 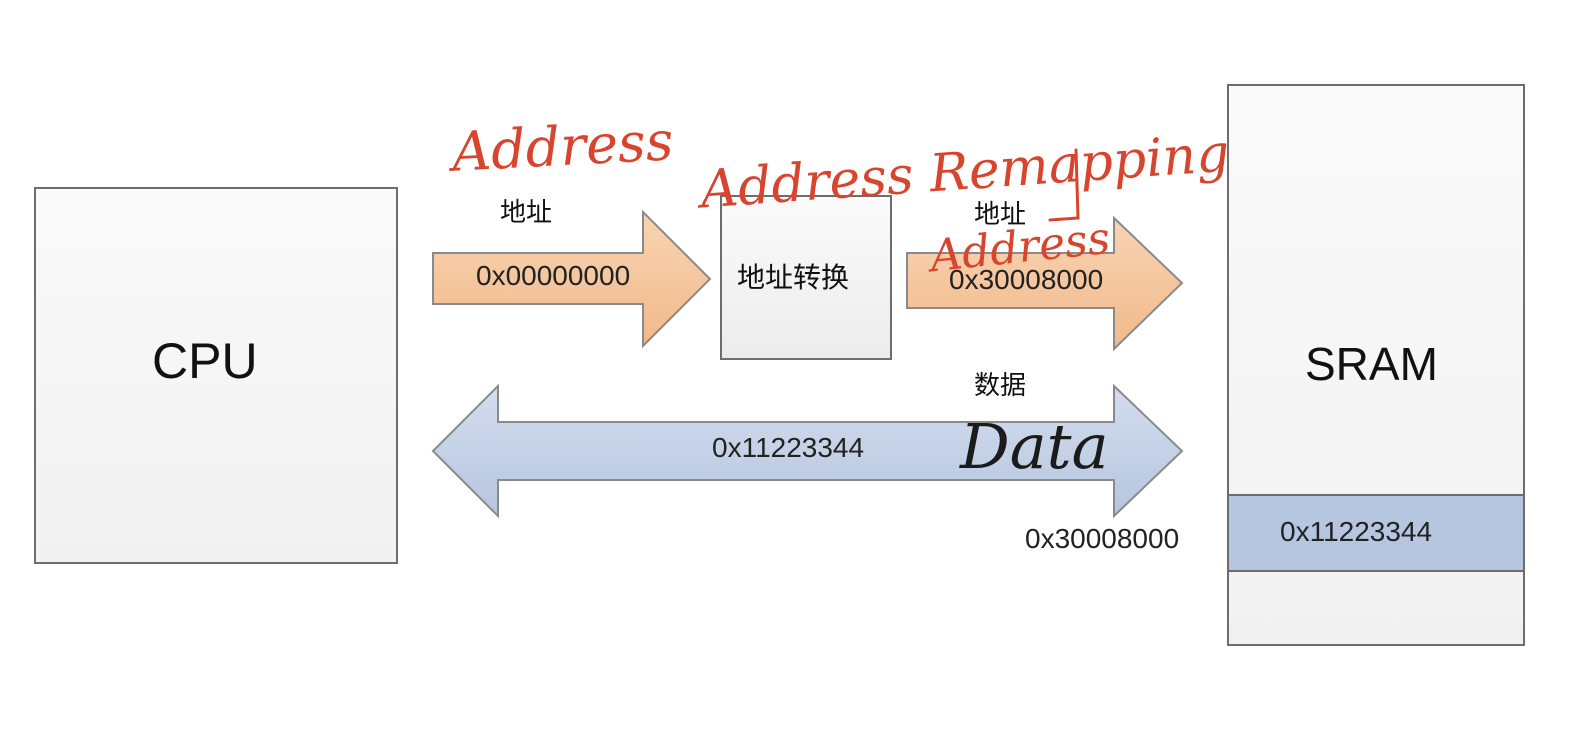 I want to click on sram-label: SRAM, so click(x=1371, y=364).